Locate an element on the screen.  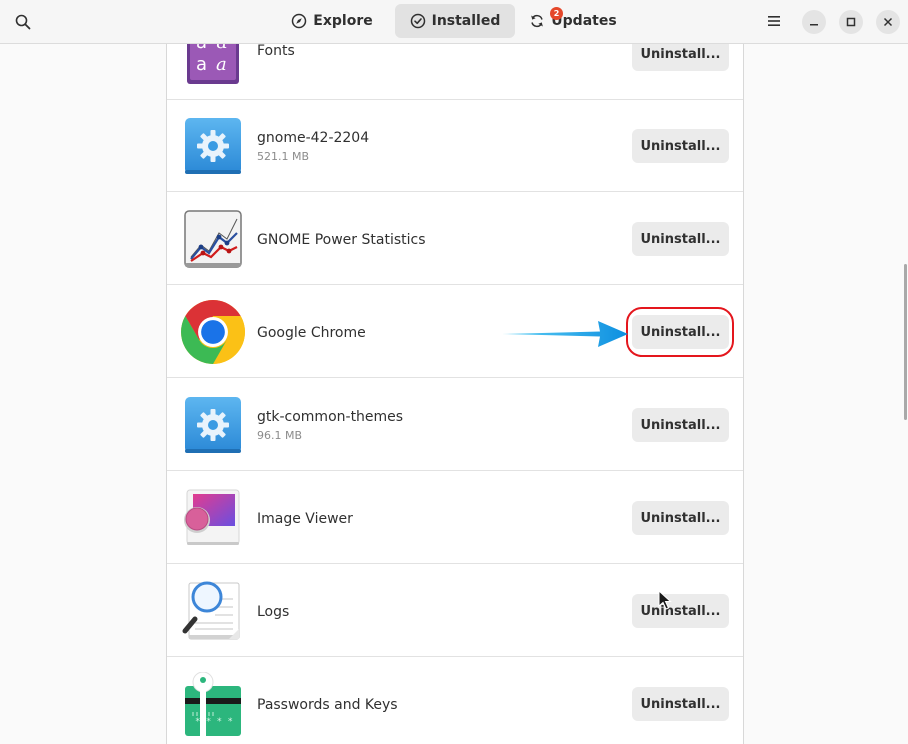
power-statistics-icon is located at coordinates (213, 239).